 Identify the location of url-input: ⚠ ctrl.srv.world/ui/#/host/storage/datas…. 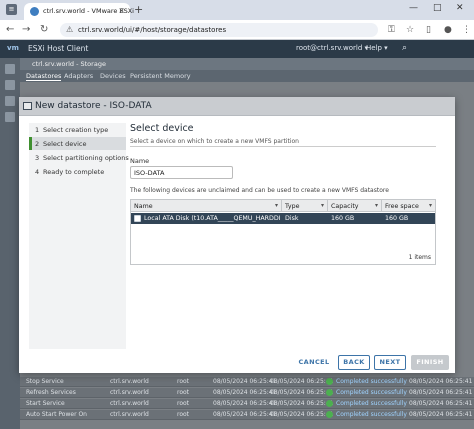
(219, 30).